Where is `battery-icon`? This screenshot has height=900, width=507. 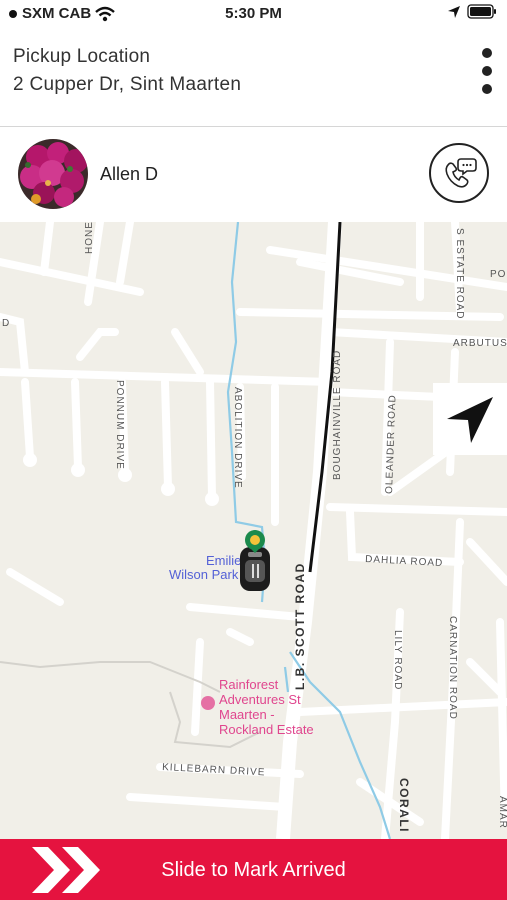 battery-icon is located at coordinates (481, 11).